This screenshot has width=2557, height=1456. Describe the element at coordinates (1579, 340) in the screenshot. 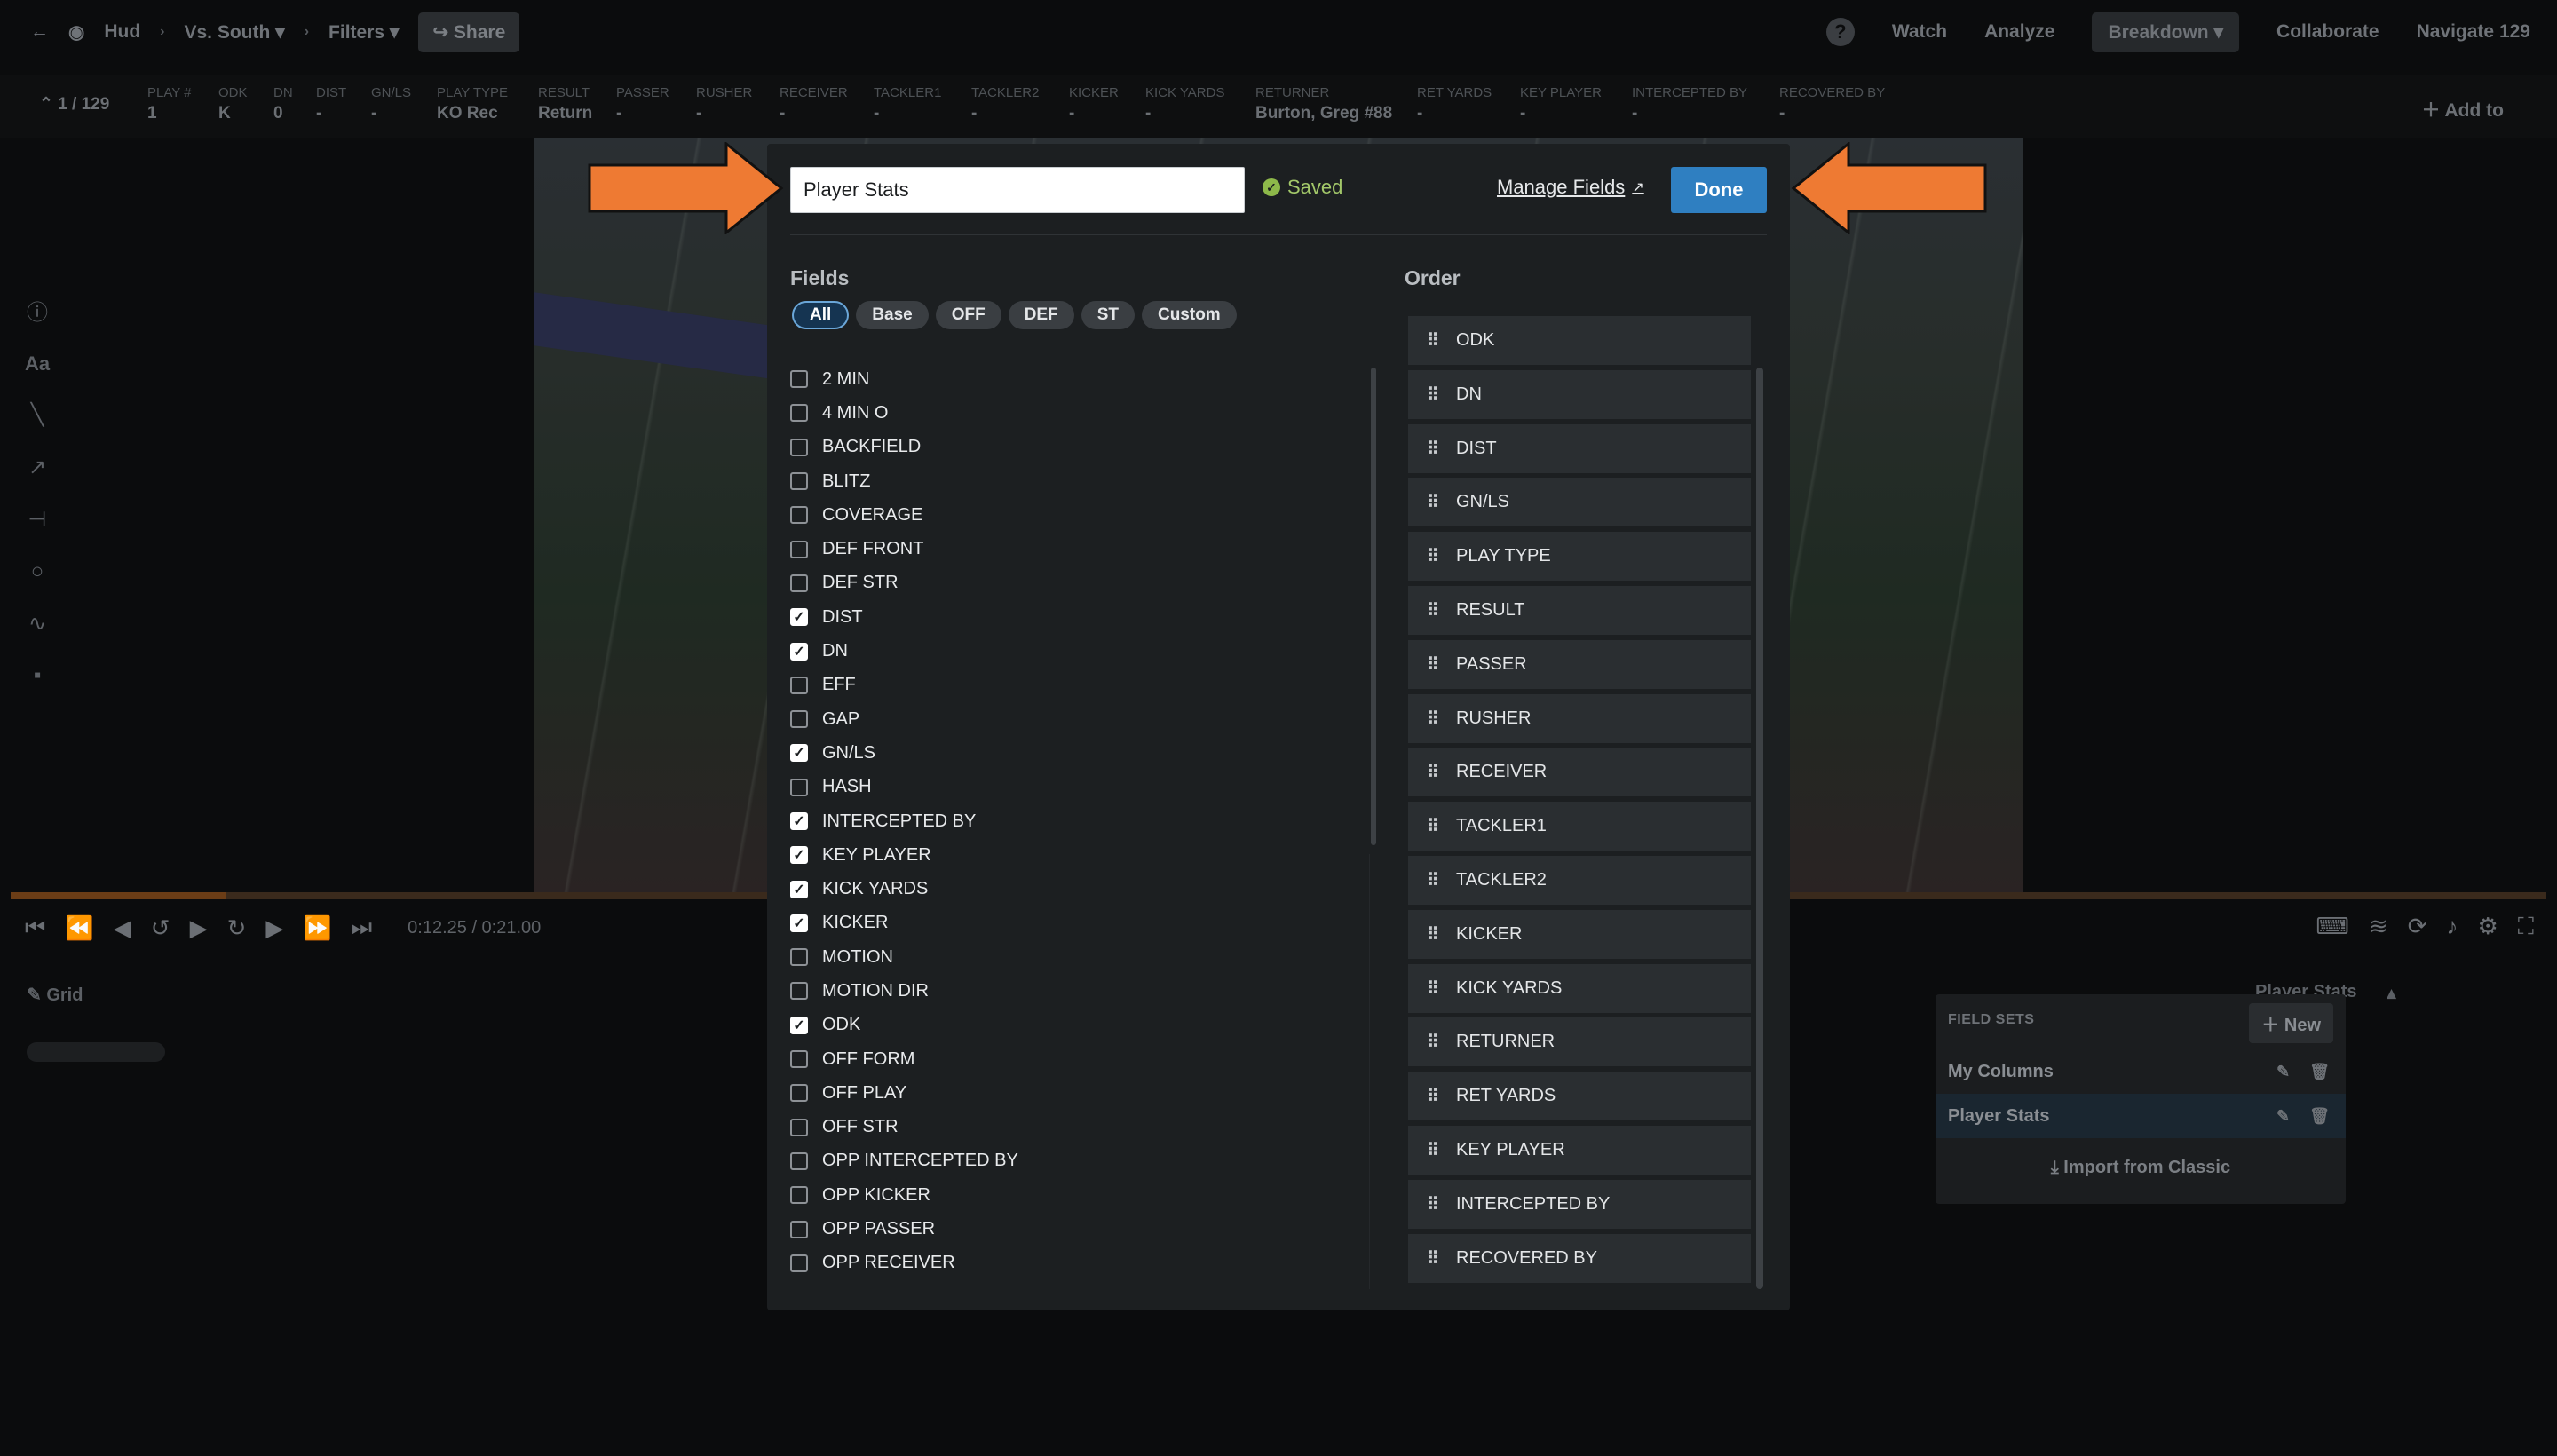

I see `order-item: ⠿ ODK` at that location.